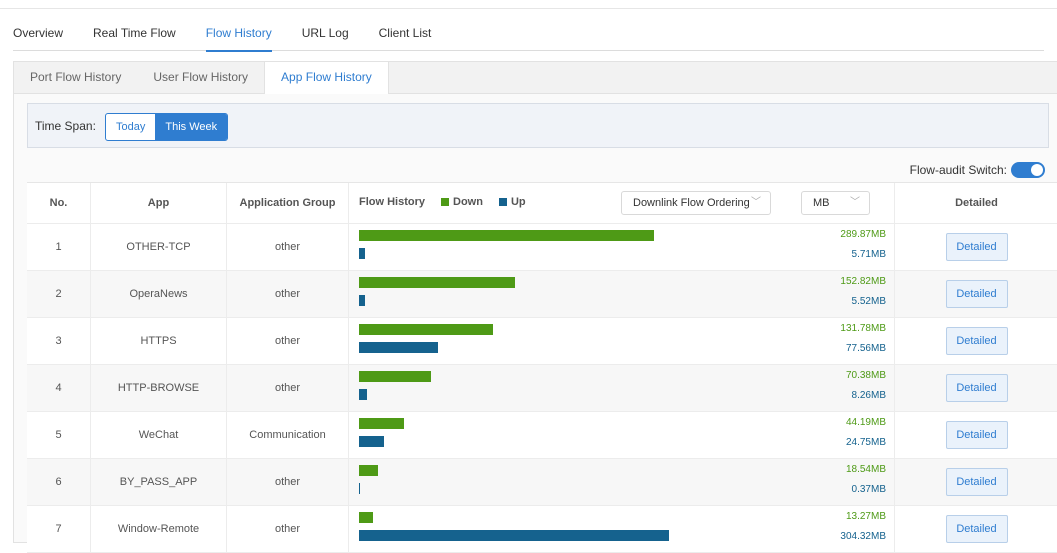  What do you see at coordinates (821, 203) in the screenshot?
I see `unit-select-value: MB` at bounding box center [821, 203].